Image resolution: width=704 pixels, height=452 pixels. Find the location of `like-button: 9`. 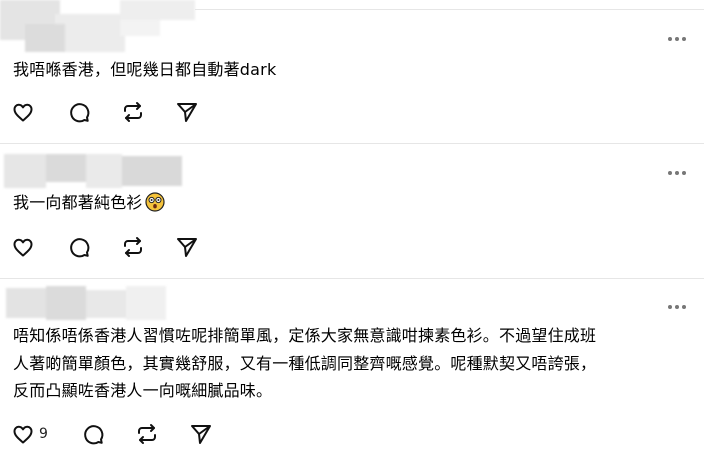

like-button: 9 is located at coordinates (33, 434).